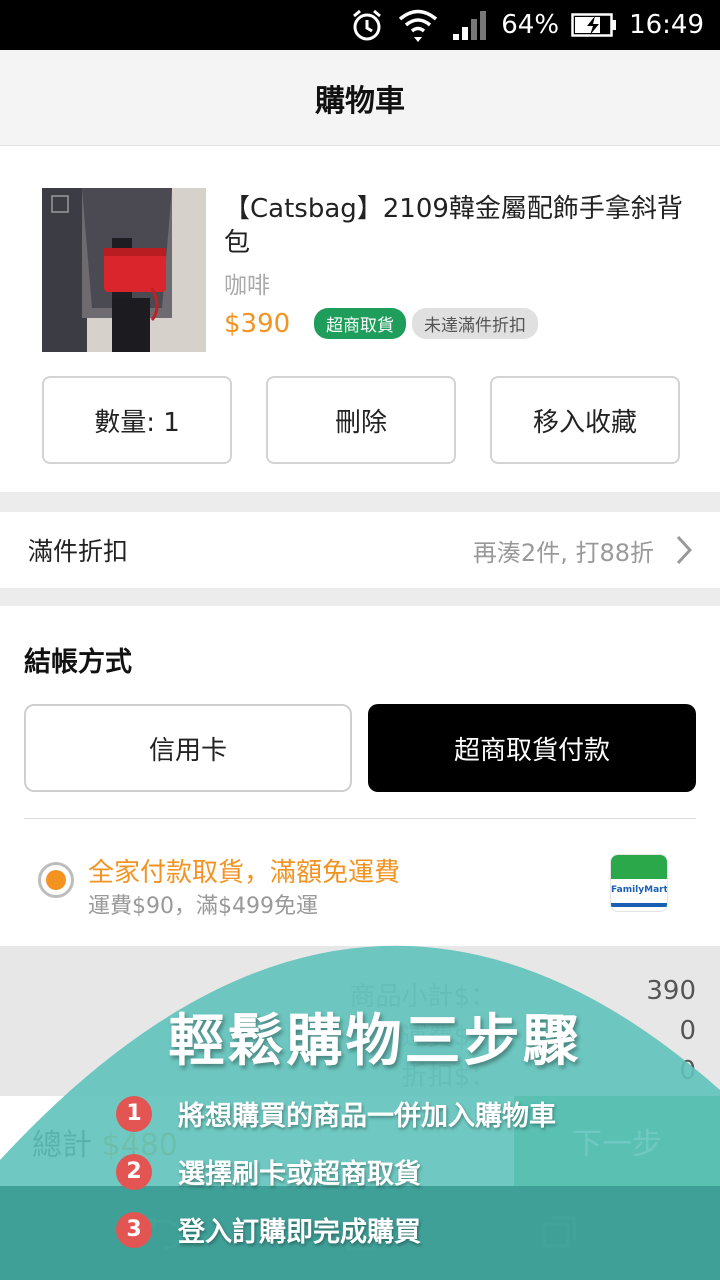  I want to click on shipping-label: 運費$：, so click(448, 1037).